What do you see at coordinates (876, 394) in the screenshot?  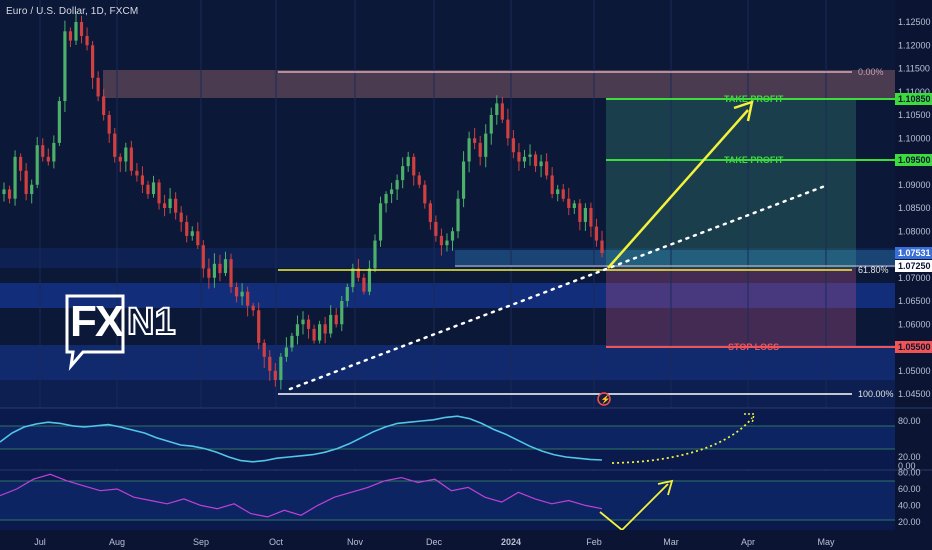 I see `fib-100-label: 100.00%` at bounding box center [876, 394].